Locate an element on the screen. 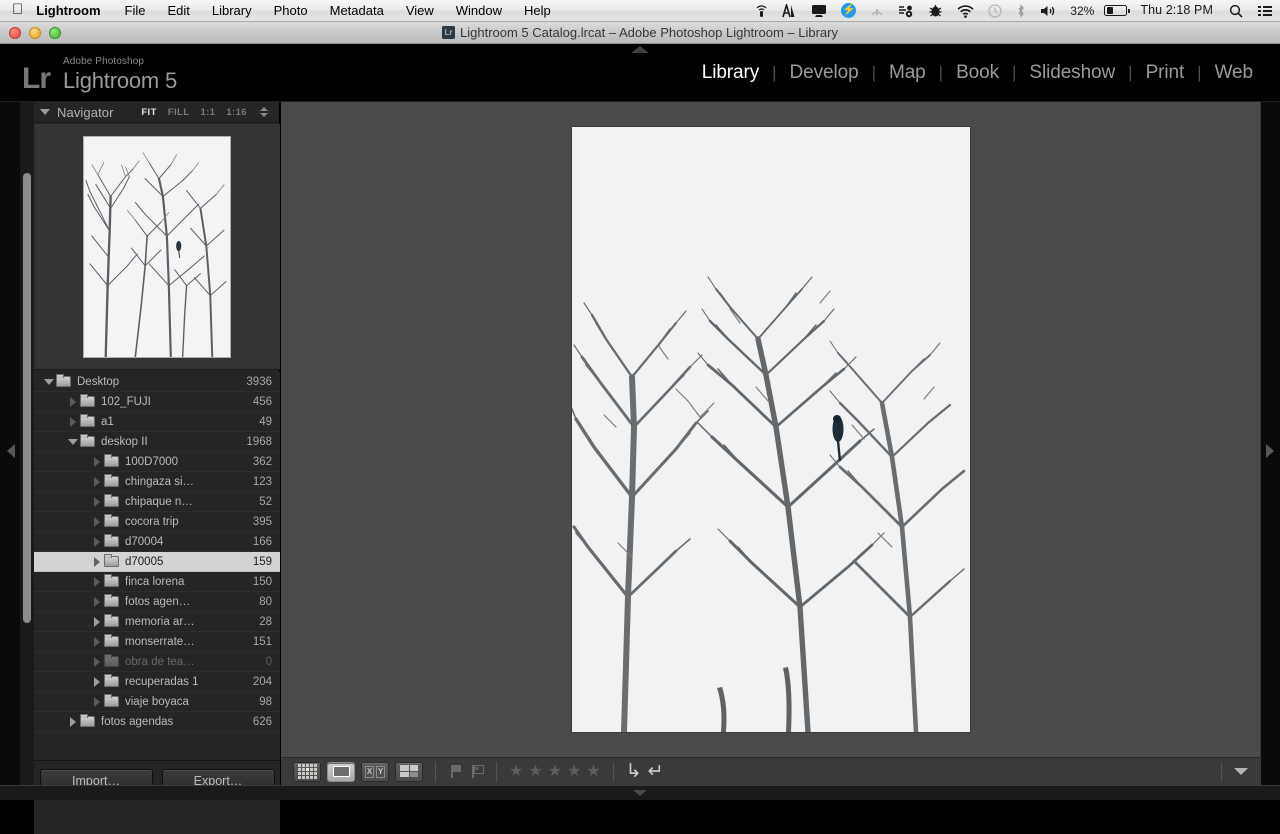 This screenshot has width=1280, height=834. navigator-disclosure-icon is located at coordinates (45, 112).